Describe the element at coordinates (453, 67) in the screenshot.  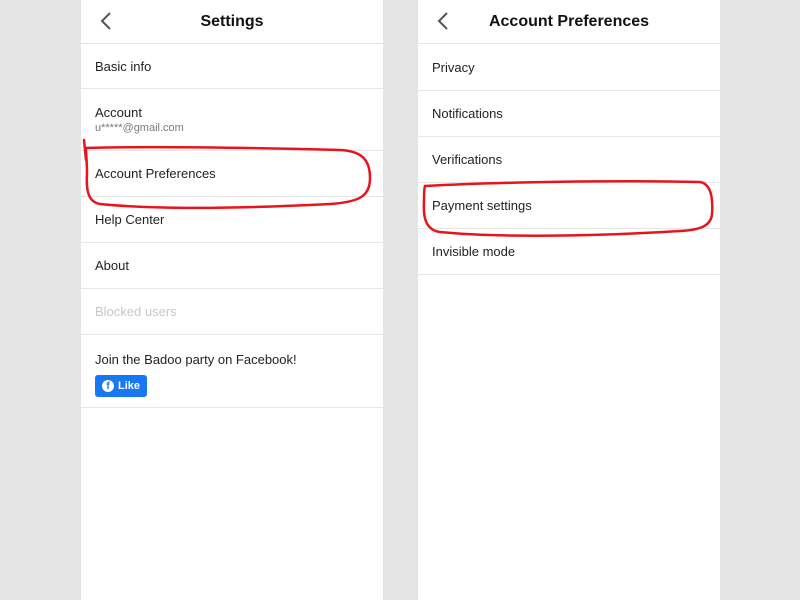
I see `preferences-item-label: Privacy` at that location.